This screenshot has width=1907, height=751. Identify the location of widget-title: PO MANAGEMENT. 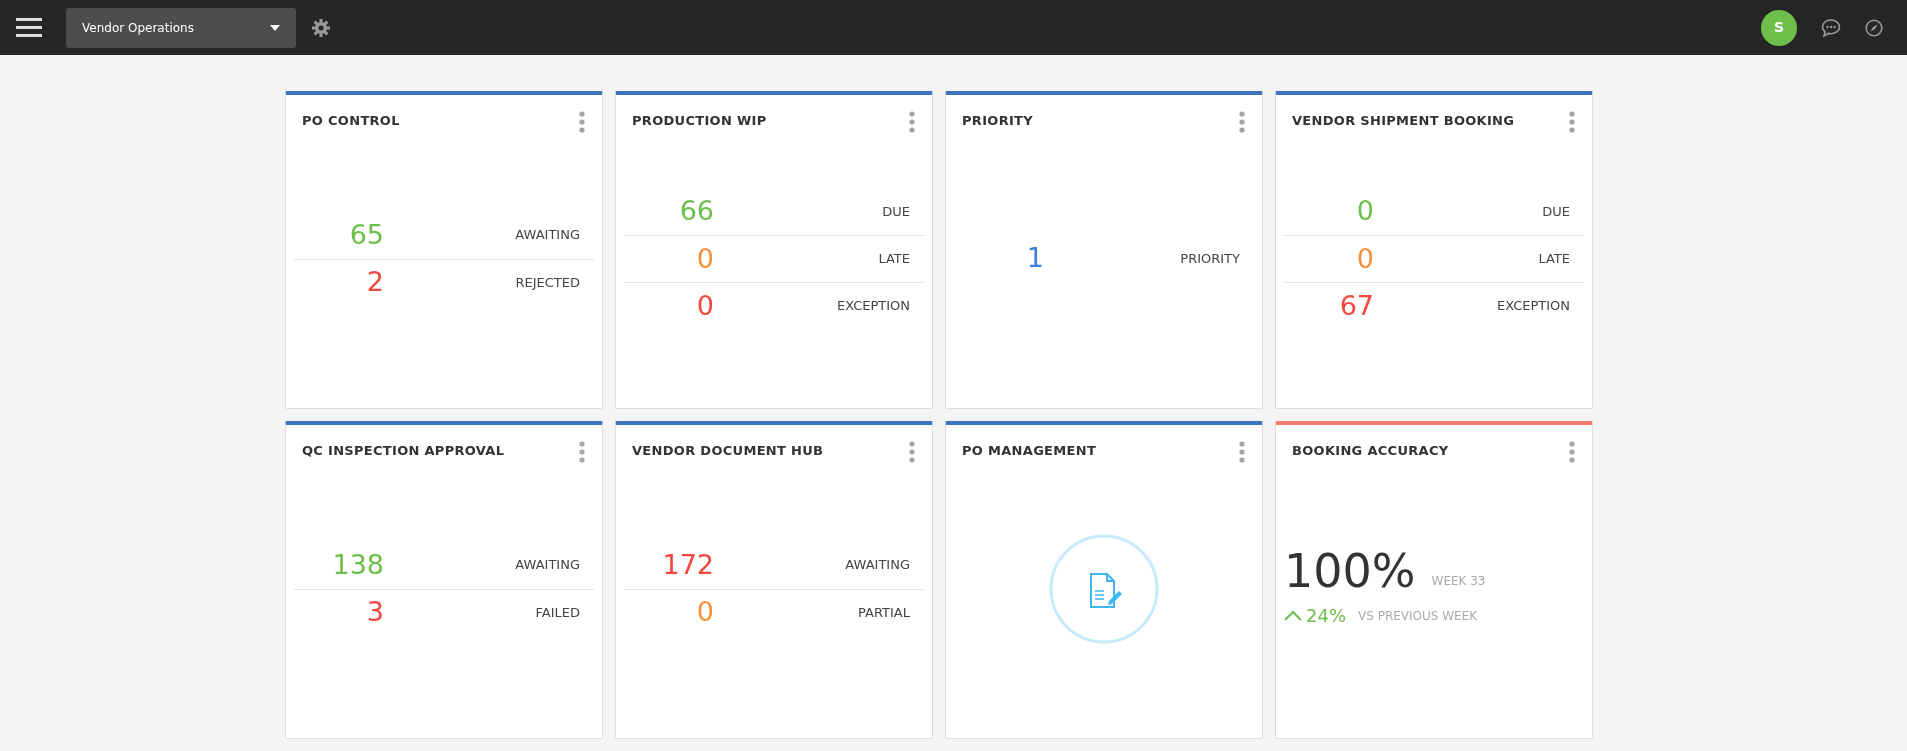
(1029, 451).